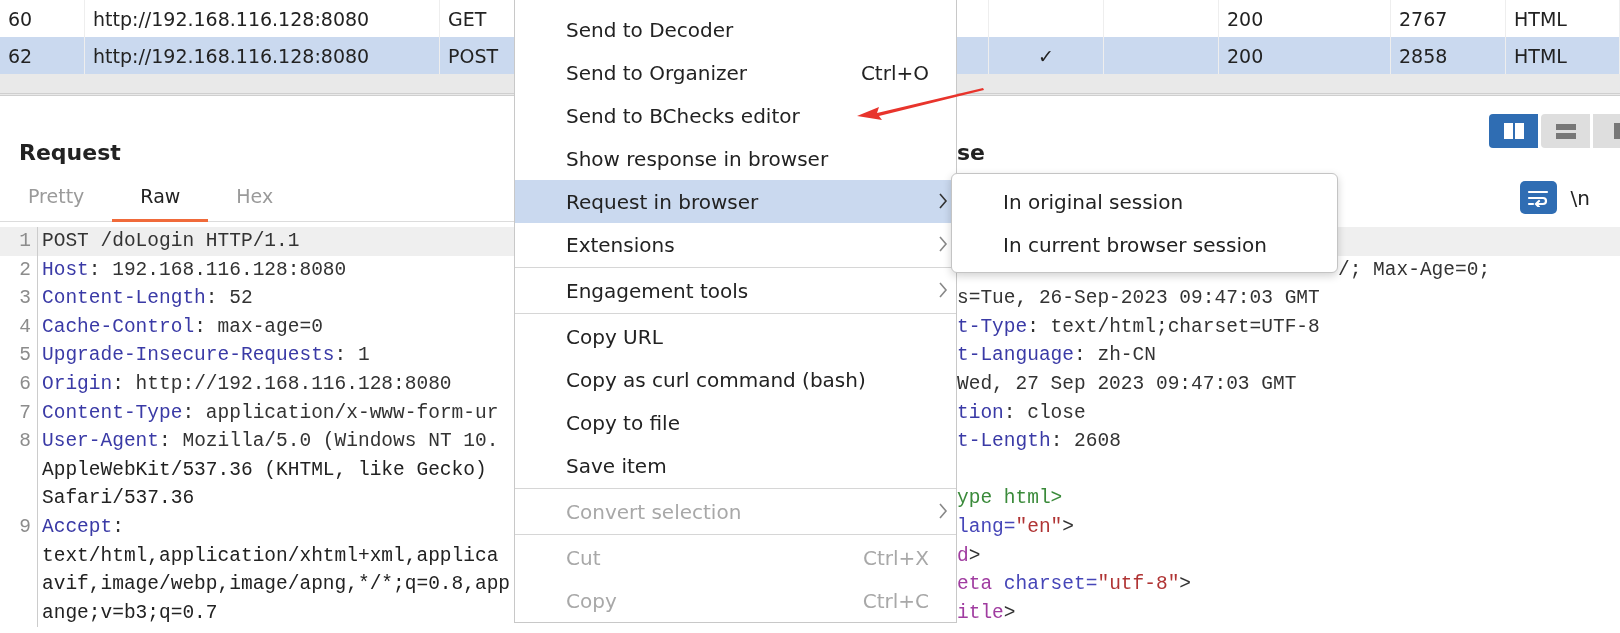 The width and height of the screenshot is (1620, 633). What do you see at coordinates (19, 355) in the screenshot?
I see `line-number: 5` at bounding box center [19, 355].